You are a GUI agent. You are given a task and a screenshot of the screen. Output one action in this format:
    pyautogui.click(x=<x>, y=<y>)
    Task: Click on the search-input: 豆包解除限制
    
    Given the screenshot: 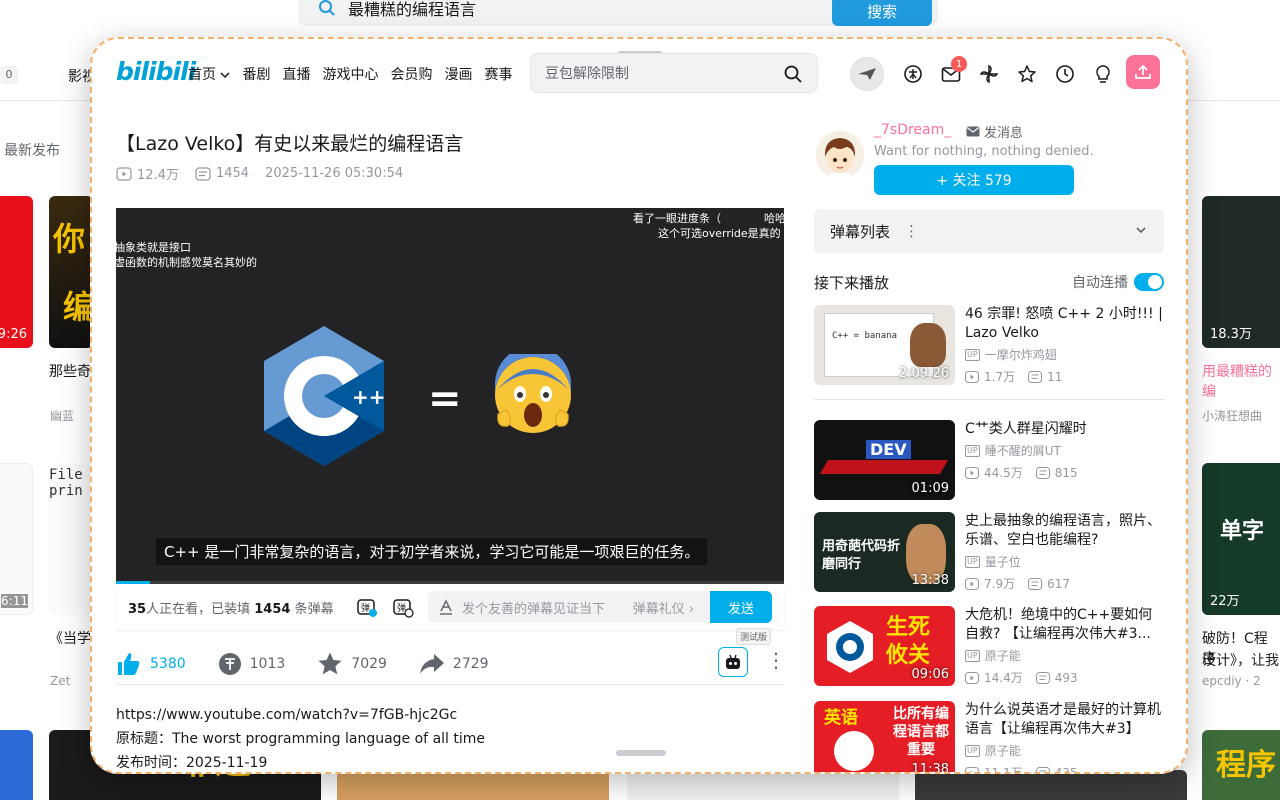 What is the action you would take?
    pyautogui.click(x=674, y=73)
    